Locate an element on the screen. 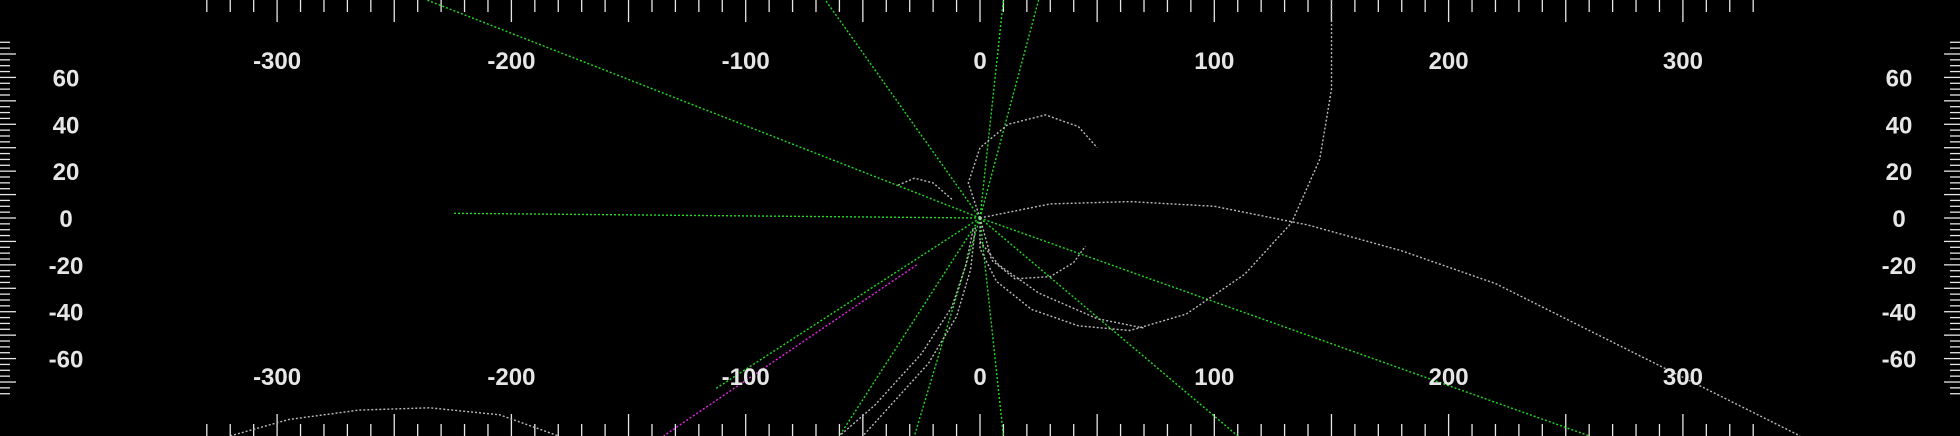  y-tick-label-left: 0 is located at coordinates (65, 219).